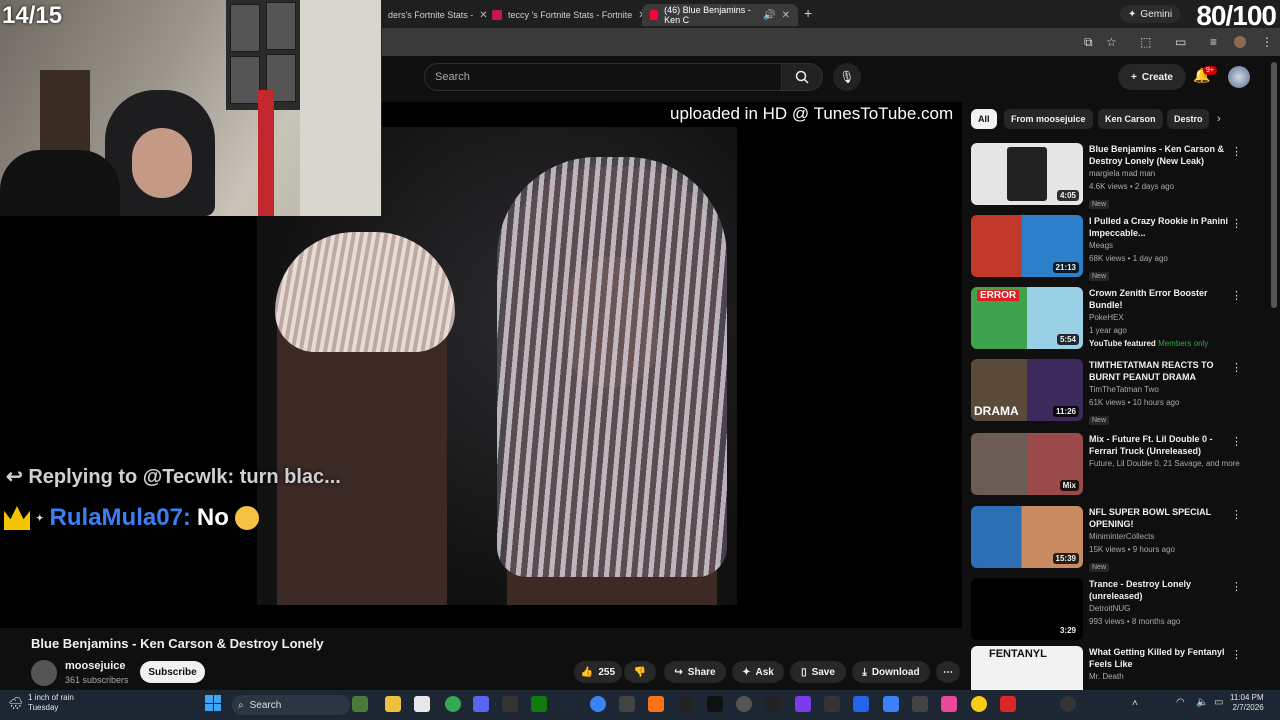  Describe the element at coordinates (1202, 702) in the screenshot. I see `volume-icon: 🔈` at that location.